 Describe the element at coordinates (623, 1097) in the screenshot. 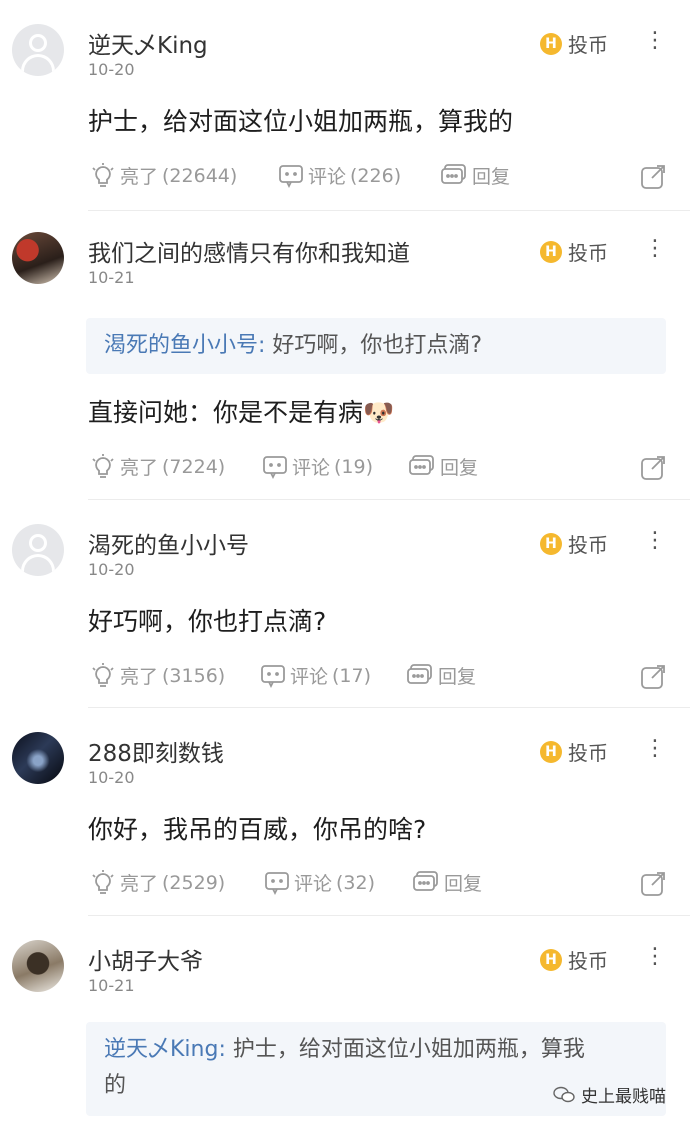

I see `watermark-text: 史上最贱喵` at that location.